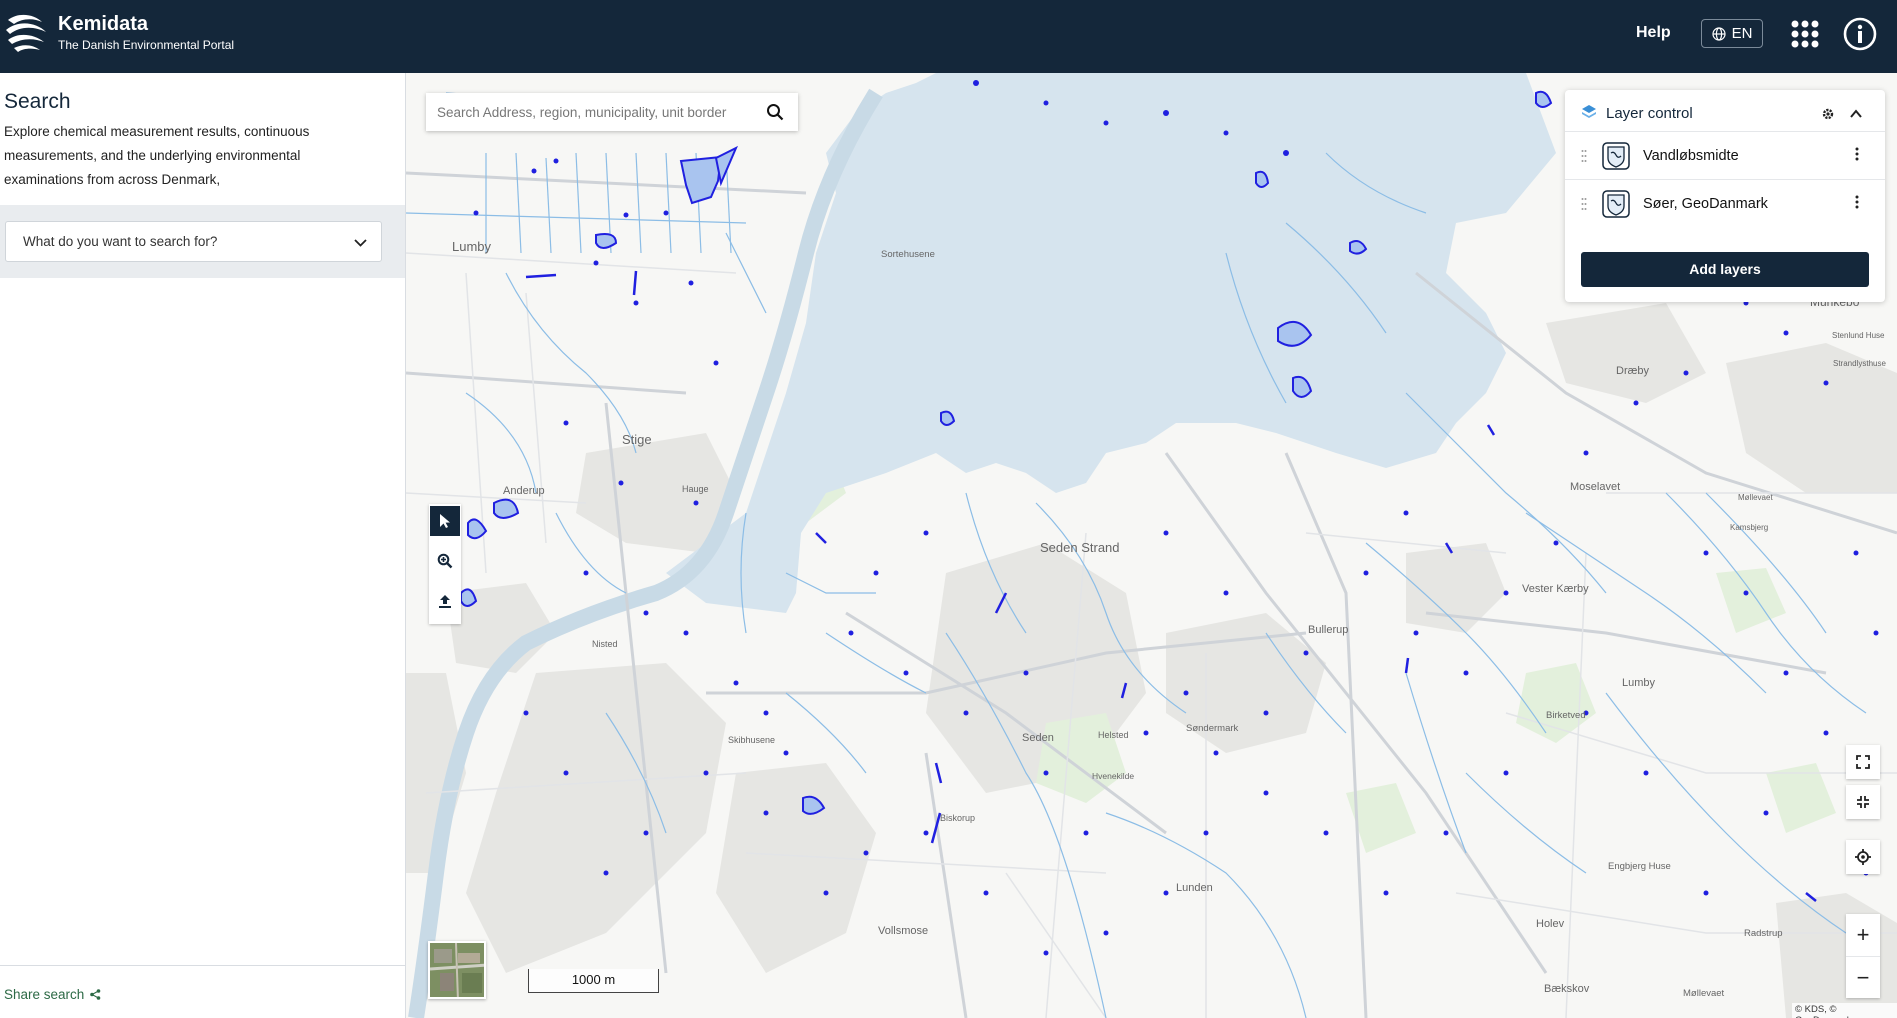  I want to click on layer-control-title: Layer control, so click(1649, 113).